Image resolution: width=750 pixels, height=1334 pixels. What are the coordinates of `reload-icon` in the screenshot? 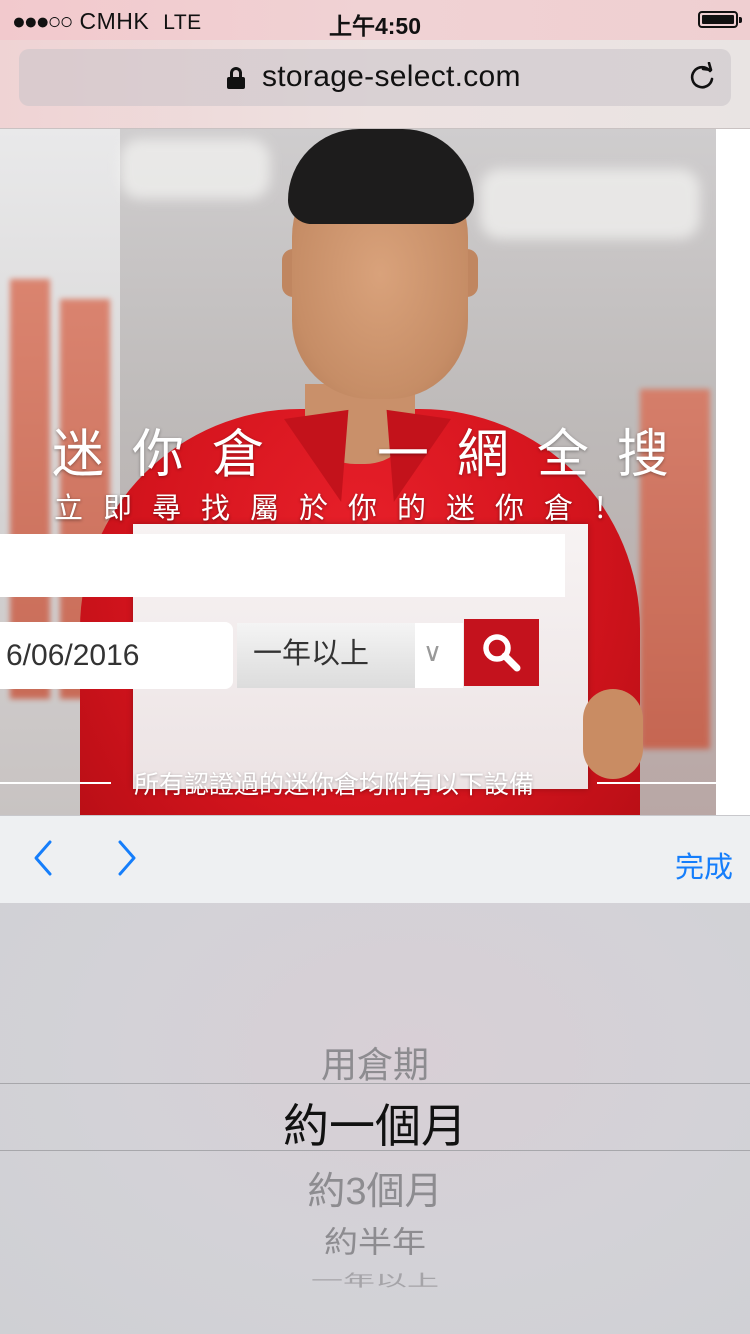 It's located at (702, 77).